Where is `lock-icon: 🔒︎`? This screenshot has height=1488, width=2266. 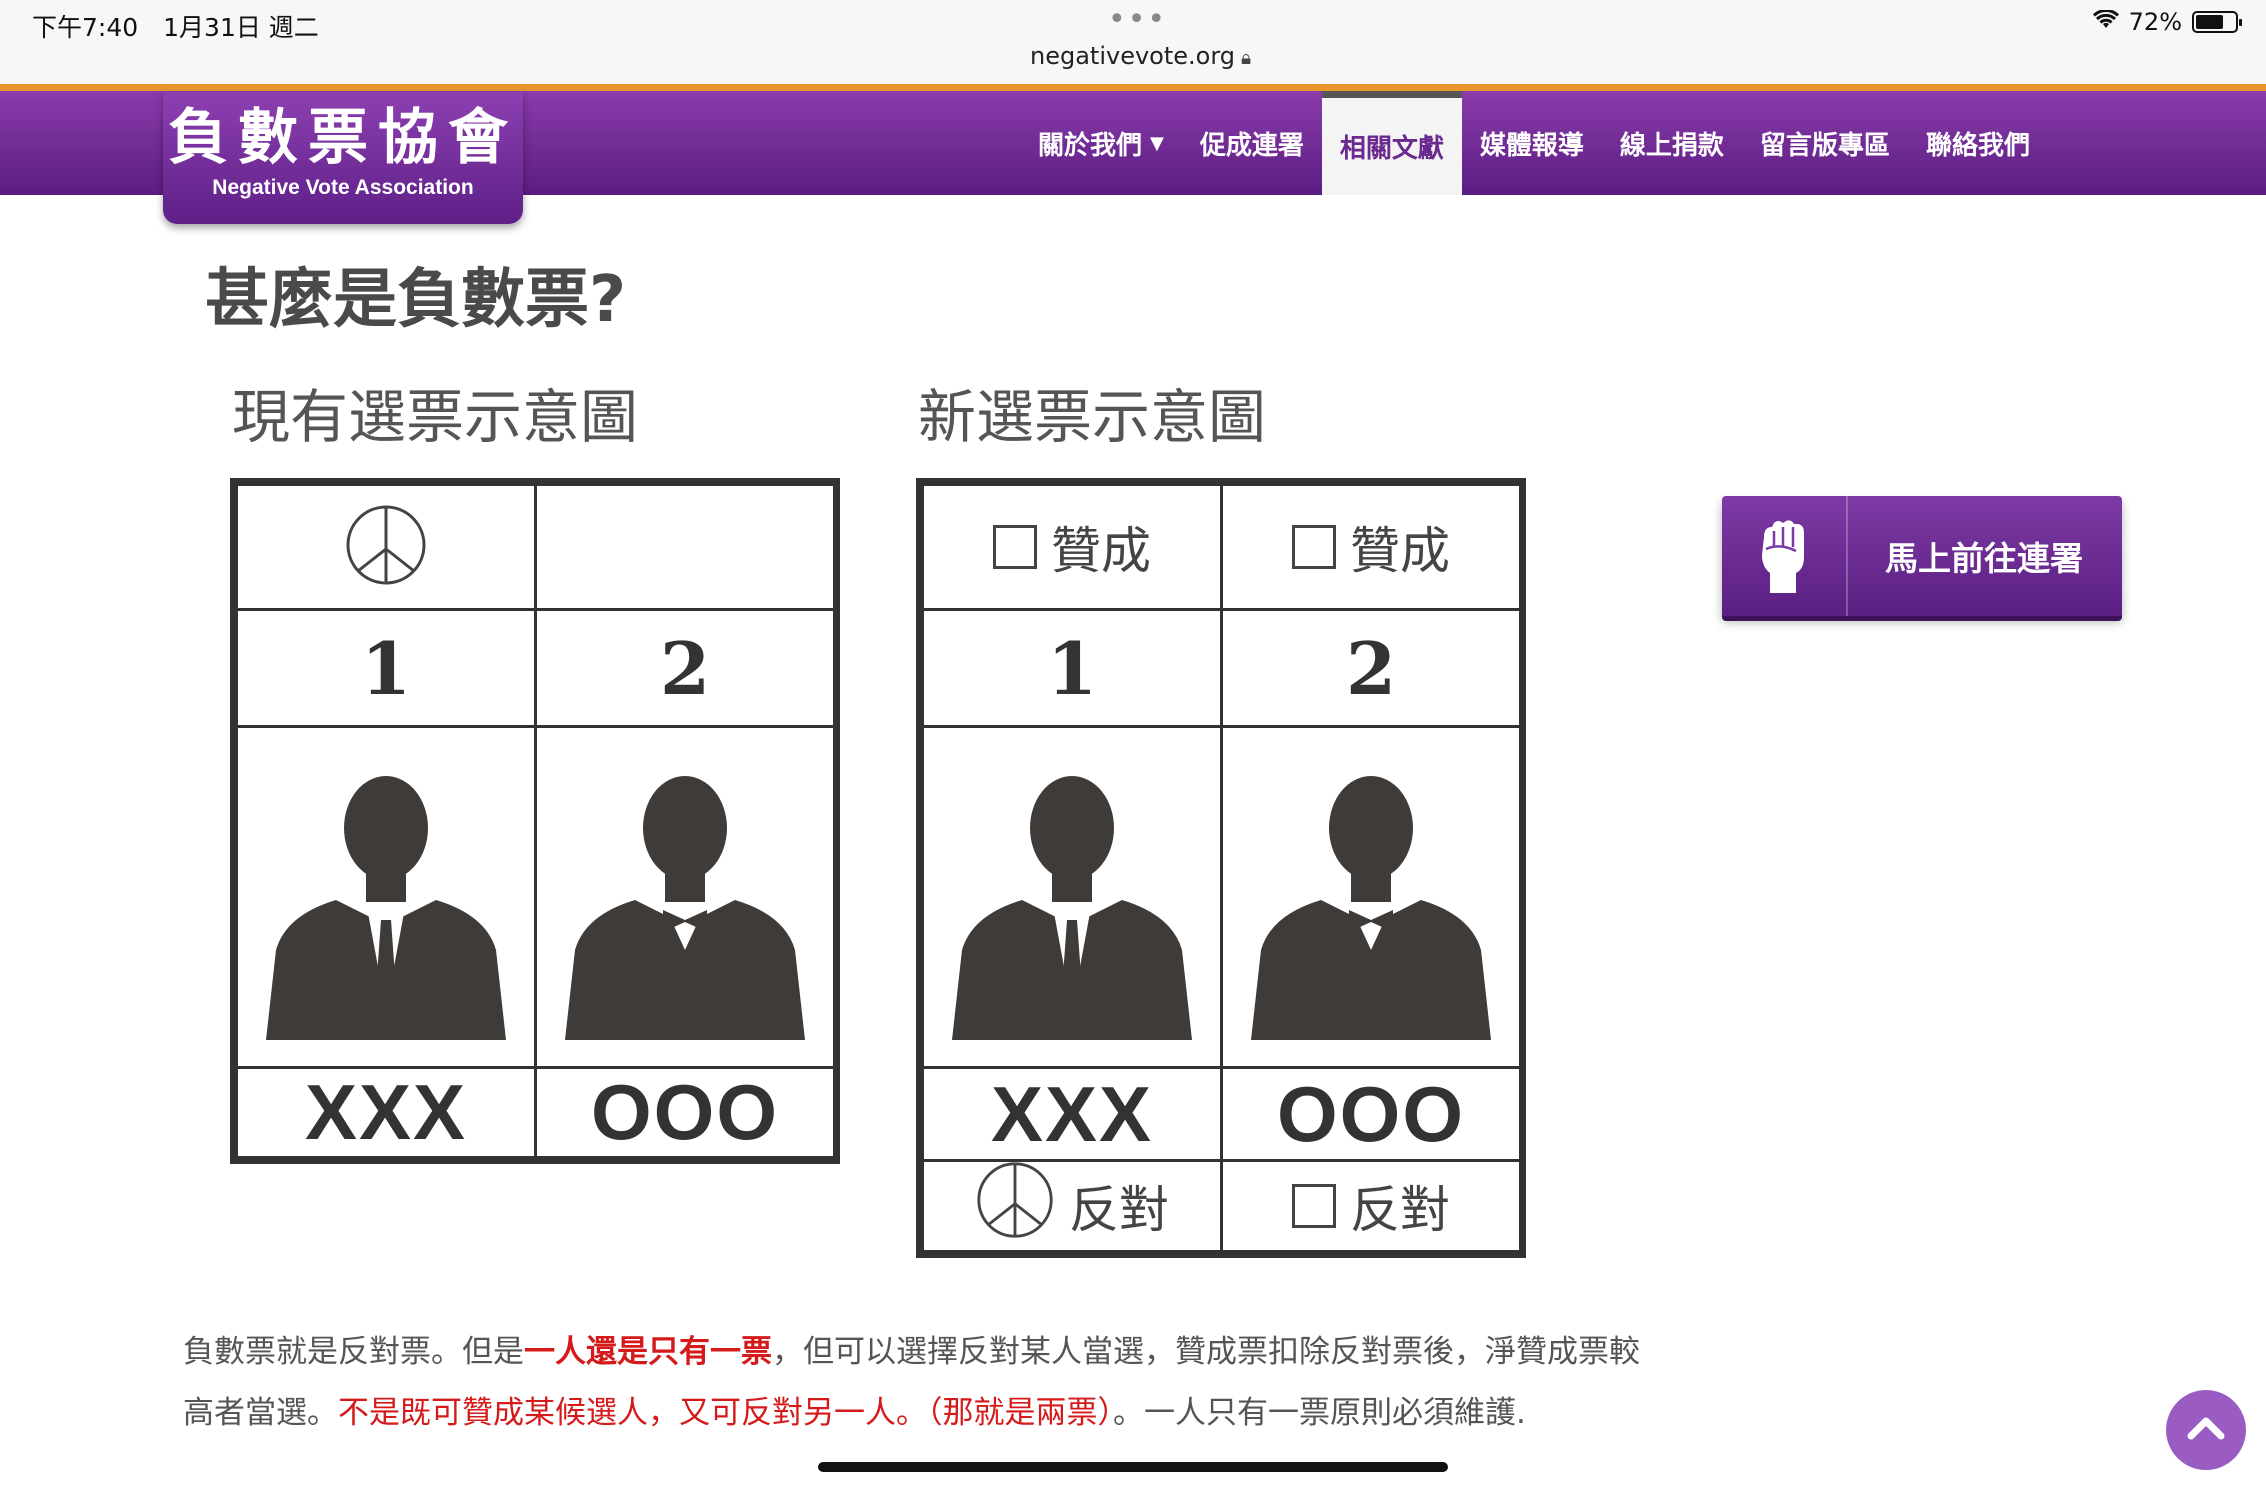
lock-icon: 🔒︎ is located at coordinates (1246, 58).